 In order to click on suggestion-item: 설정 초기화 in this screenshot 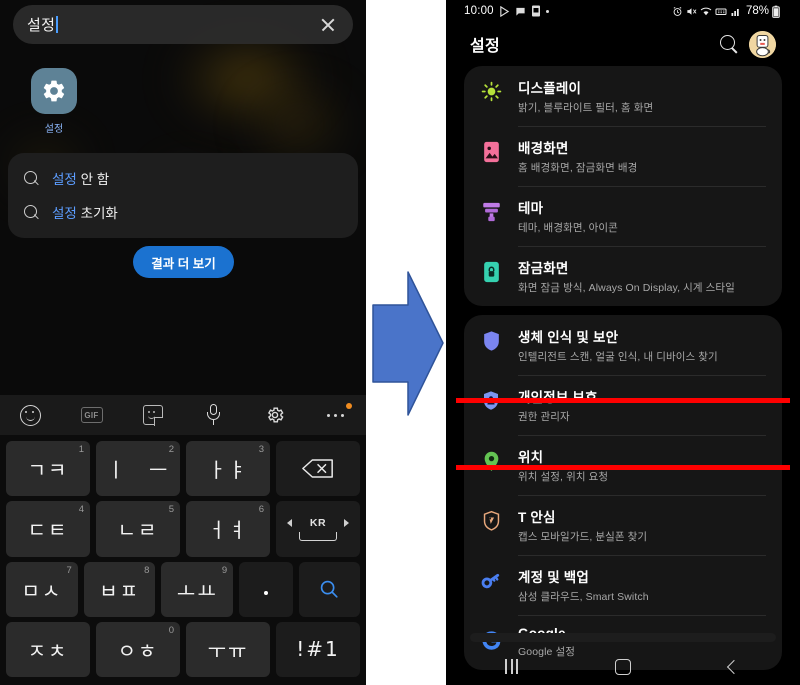, I will do `click(183, 212)`.